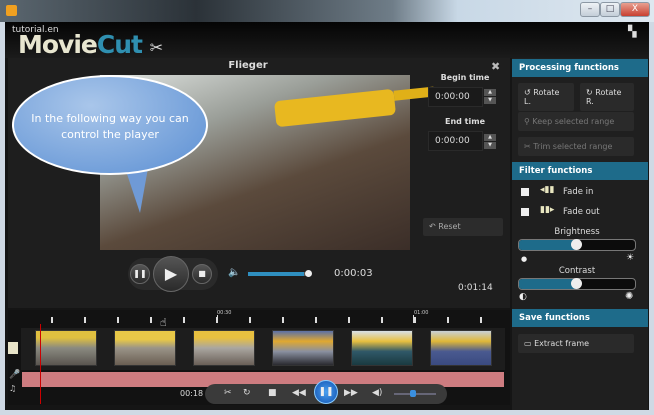 The height and width of the screenshot is (415, 654). I want to click on timeline-pause-button: ❚❚, so click(326, 392).